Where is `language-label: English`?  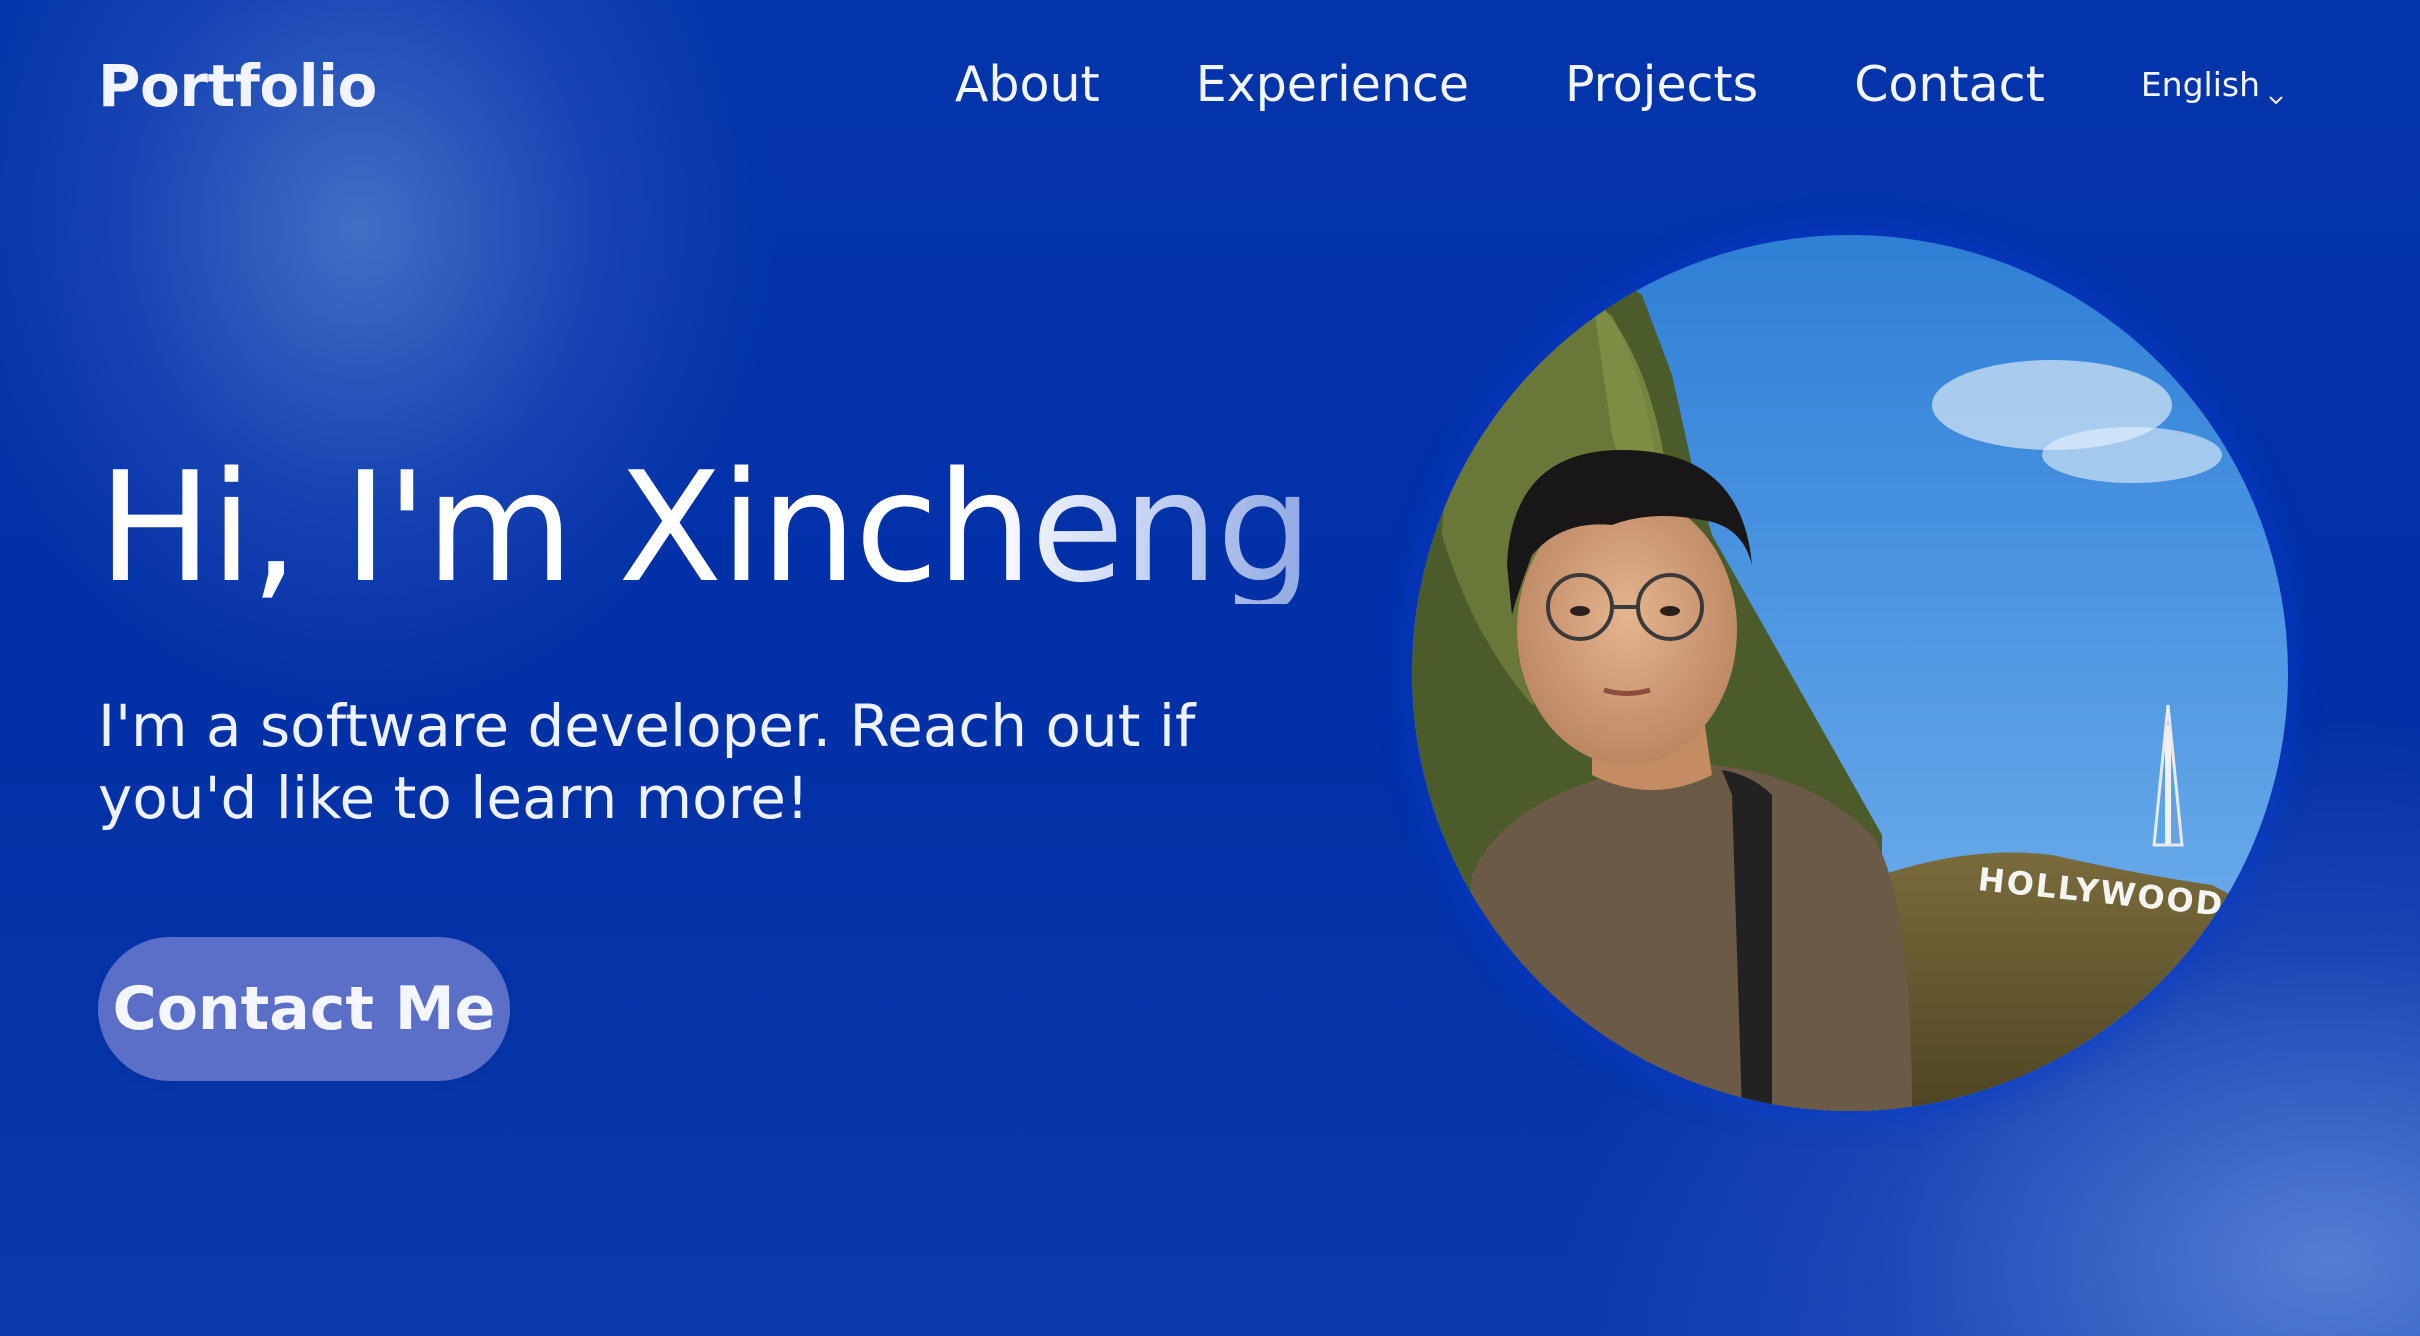 language-label: English is located at coordinates (2200, 84).